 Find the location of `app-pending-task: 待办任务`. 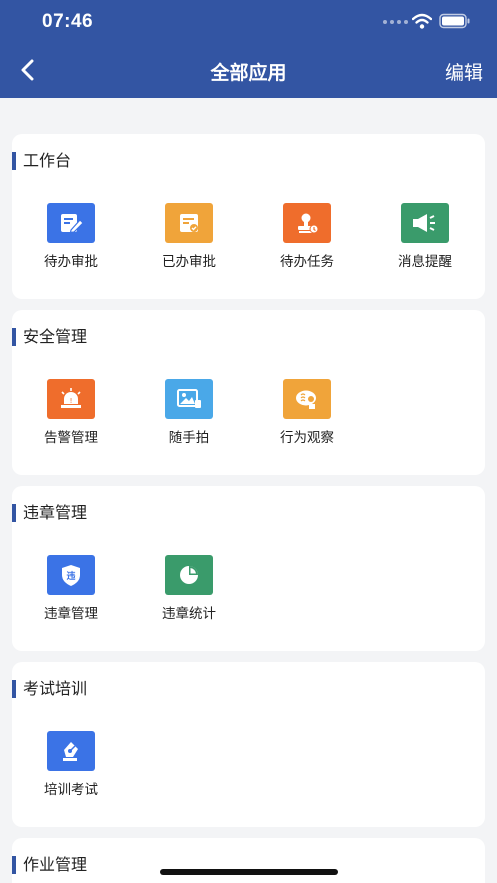

app-pending-task: 待办任务 is located at coordinates (307, 236).